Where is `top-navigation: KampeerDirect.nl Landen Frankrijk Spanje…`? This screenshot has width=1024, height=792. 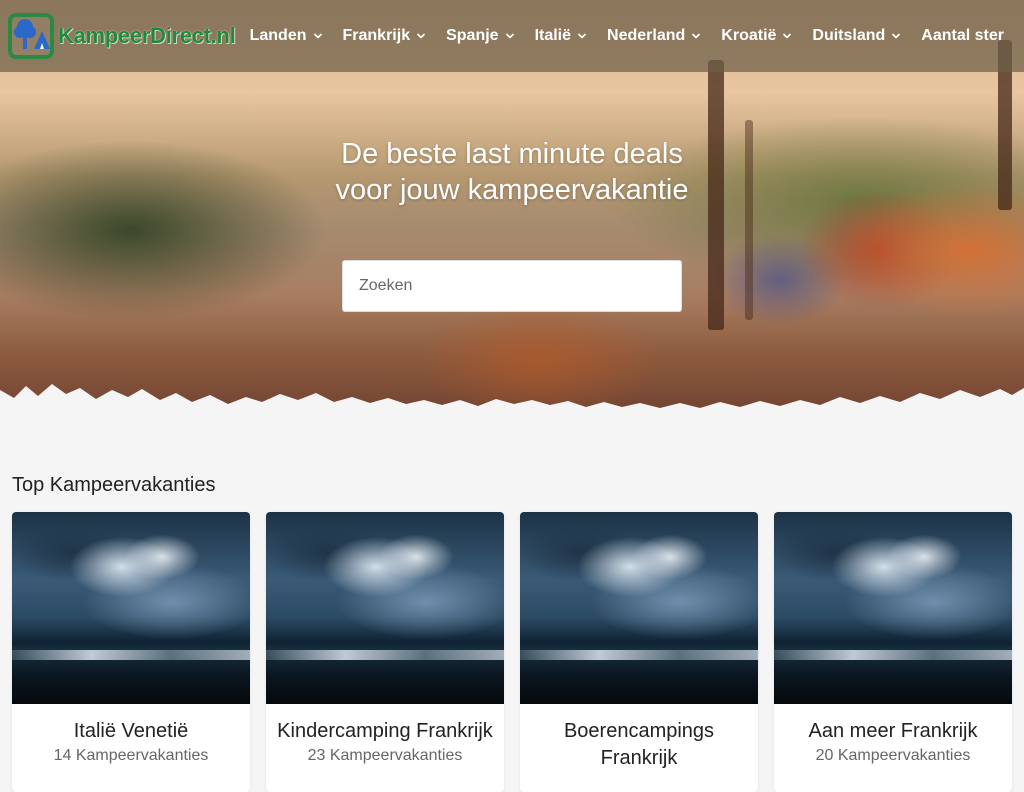
top-navigation: KampeerDirect.nl Landen Frankrijk Spanje… is located at coordinates (512, 36).